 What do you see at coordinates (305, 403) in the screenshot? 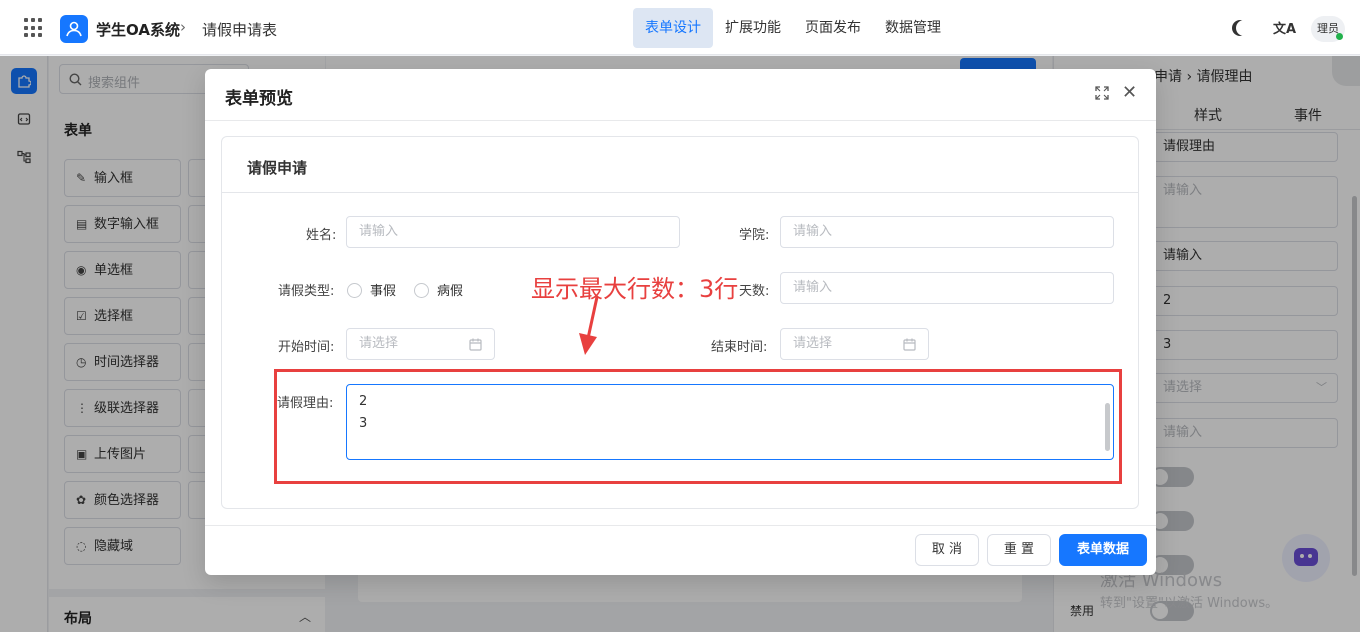
I see `label-leave-reason: 请假理由:` at bounding box center [305, 403].